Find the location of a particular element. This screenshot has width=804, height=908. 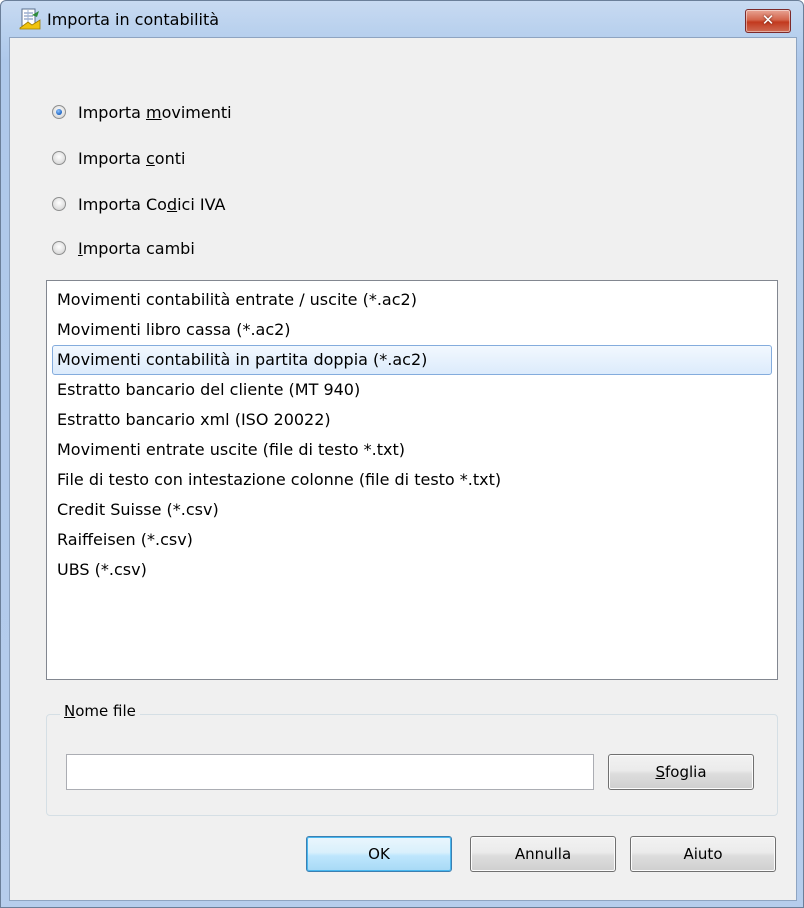

radio-importa-codici-iva: Importa Codici IVA is located at coordinates (138, 204).